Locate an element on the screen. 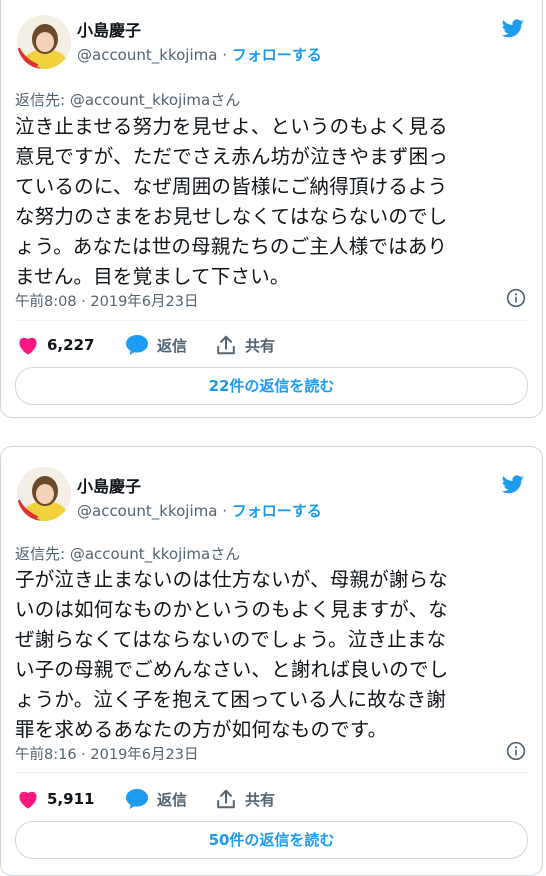 The width and height of the screenshot is (546, 876). like-button: 6,227 is located at coordinates (55, 345).